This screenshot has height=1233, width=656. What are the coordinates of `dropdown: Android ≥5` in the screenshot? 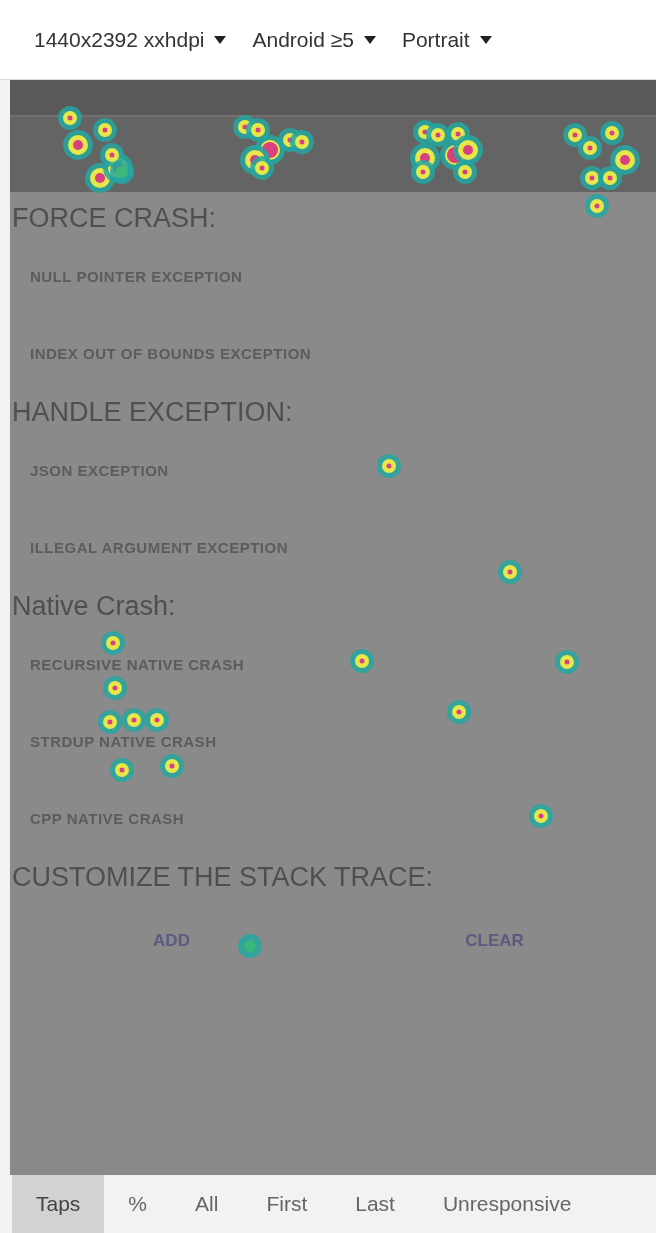 It's located at (314, 39).